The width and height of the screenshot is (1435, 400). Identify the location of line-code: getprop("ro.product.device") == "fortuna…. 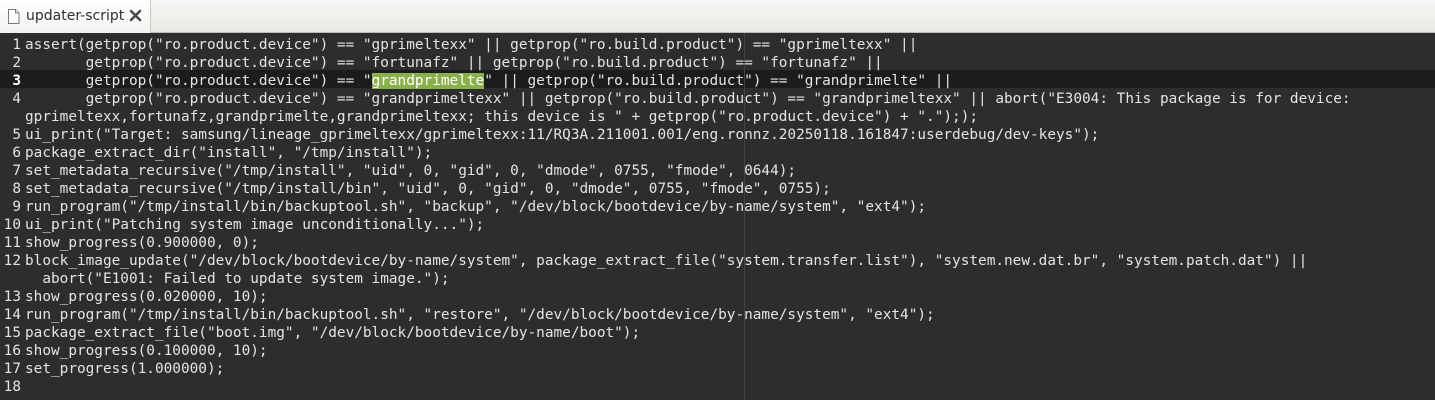
(454, 63).